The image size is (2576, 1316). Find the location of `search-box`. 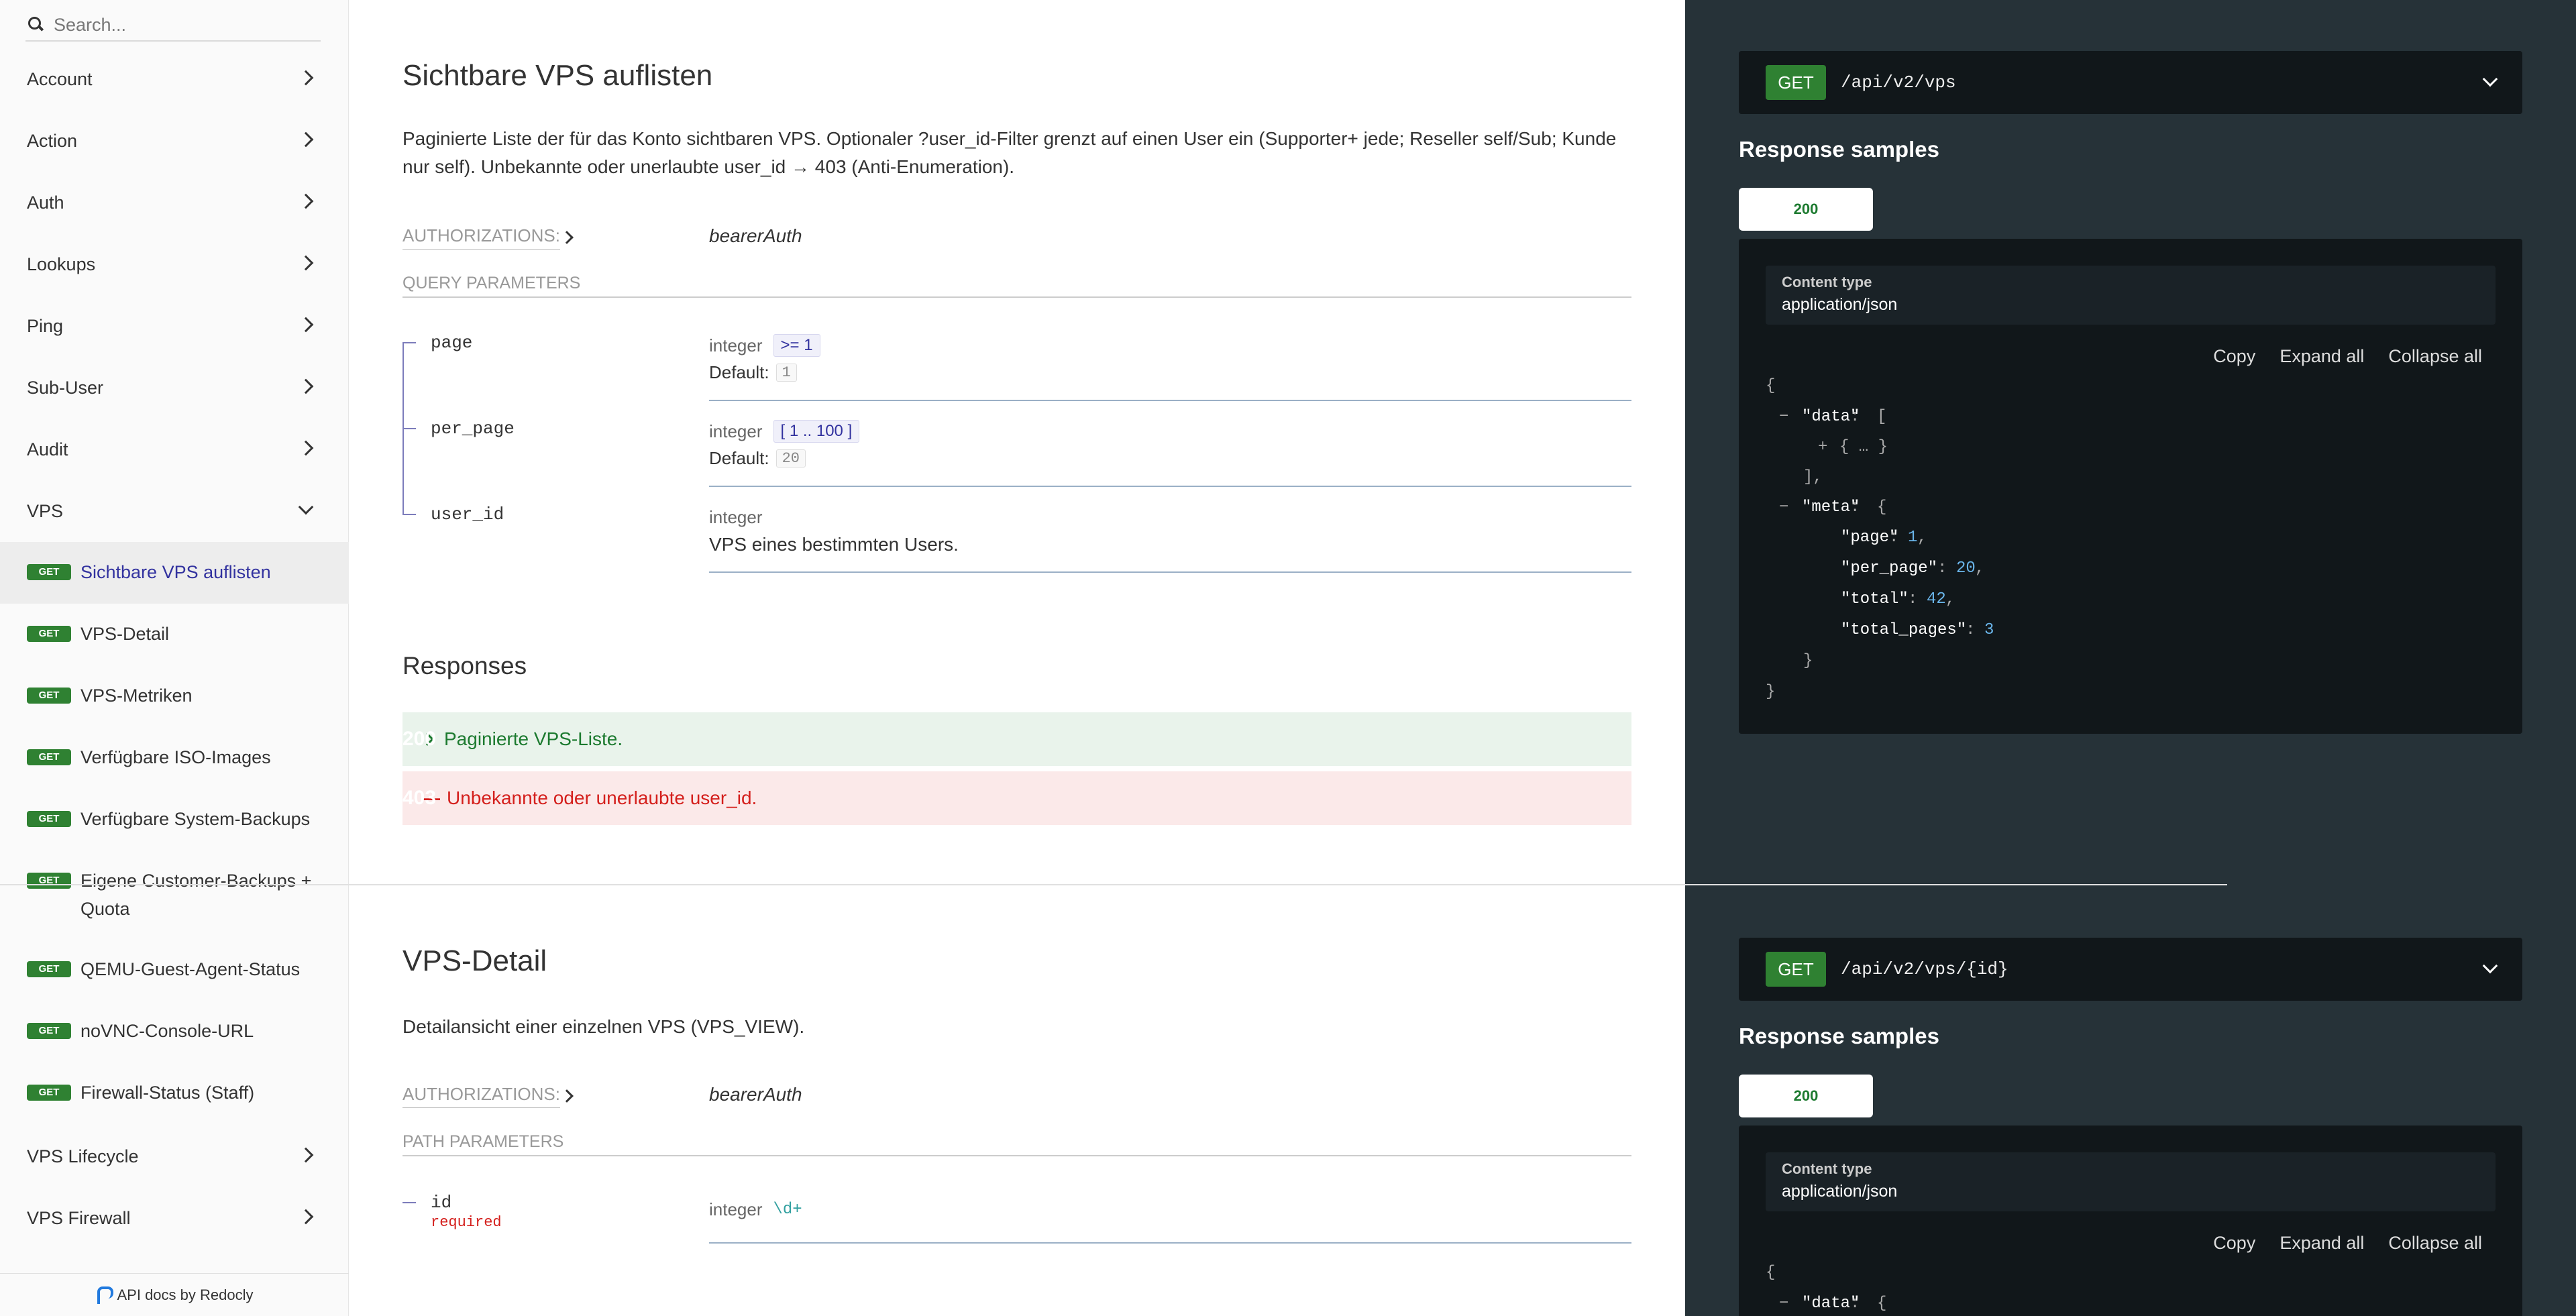

search-box is located at coordinates (173, 25).